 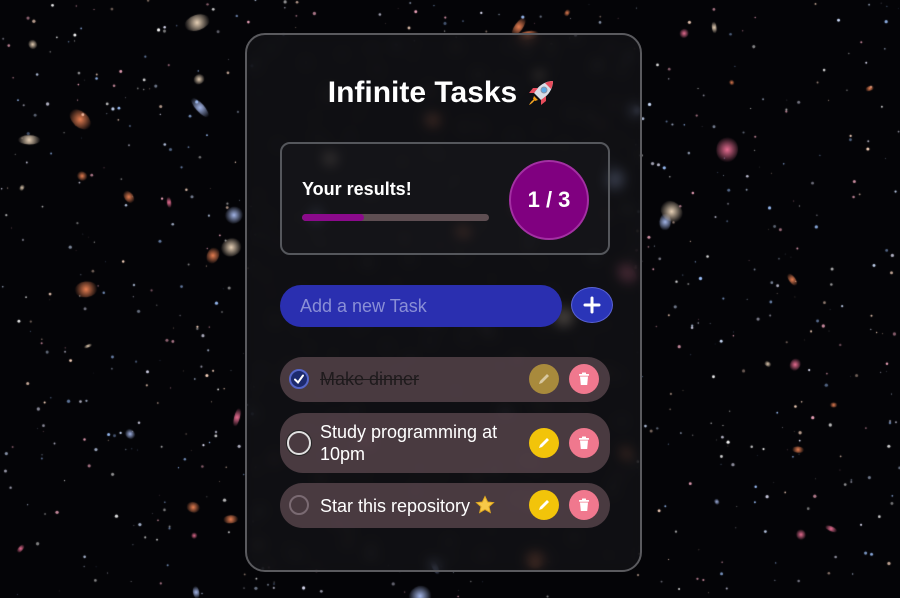 I want to click on plus-icon, so click(x=592, y=305).